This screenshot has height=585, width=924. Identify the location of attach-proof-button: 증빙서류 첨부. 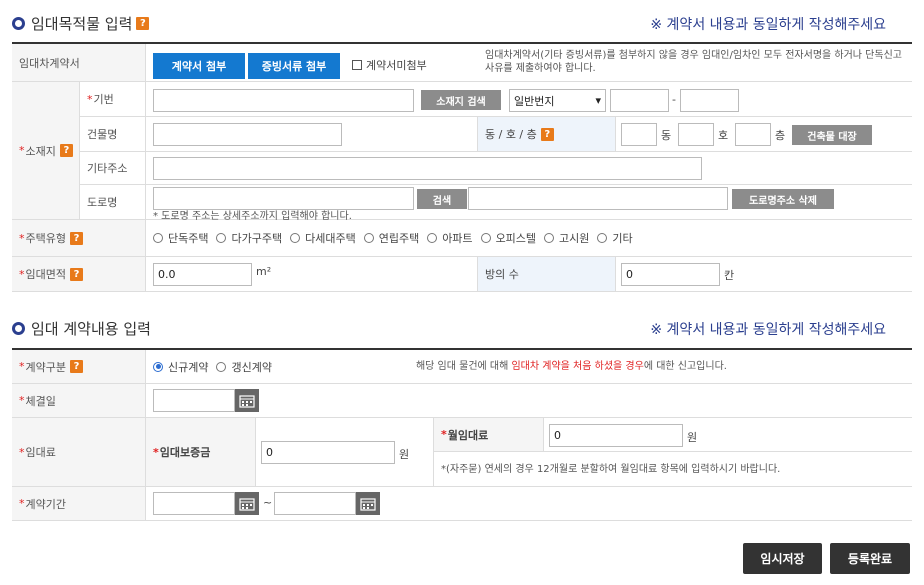
(294, 66).